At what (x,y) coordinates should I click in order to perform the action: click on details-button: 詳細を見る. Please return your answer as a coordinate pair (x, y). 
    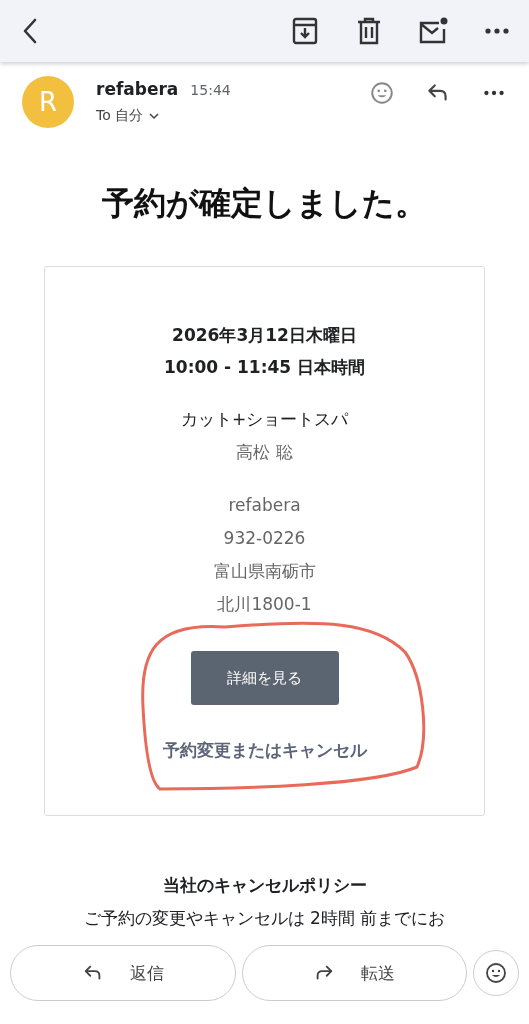
    Looking at the image, I should click on (264, 678).